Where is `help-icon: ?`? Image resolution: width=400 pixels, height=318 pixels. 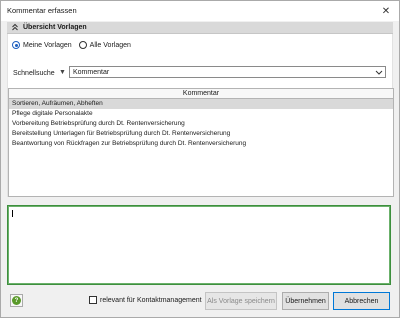
help-icon: ? is located at coordinates (16, 300).